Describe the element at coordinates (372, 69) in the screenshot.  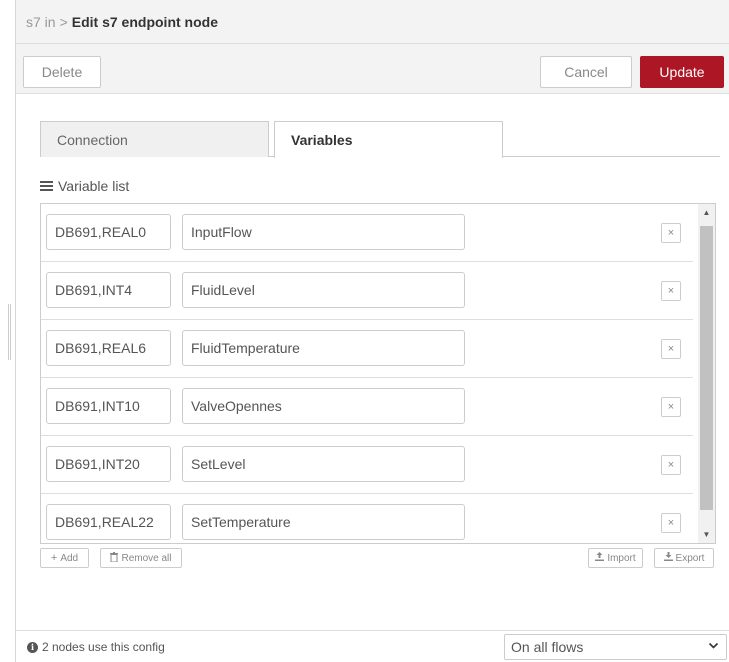
I see `tray-toolbar: Delete Cancel Update` at that location.